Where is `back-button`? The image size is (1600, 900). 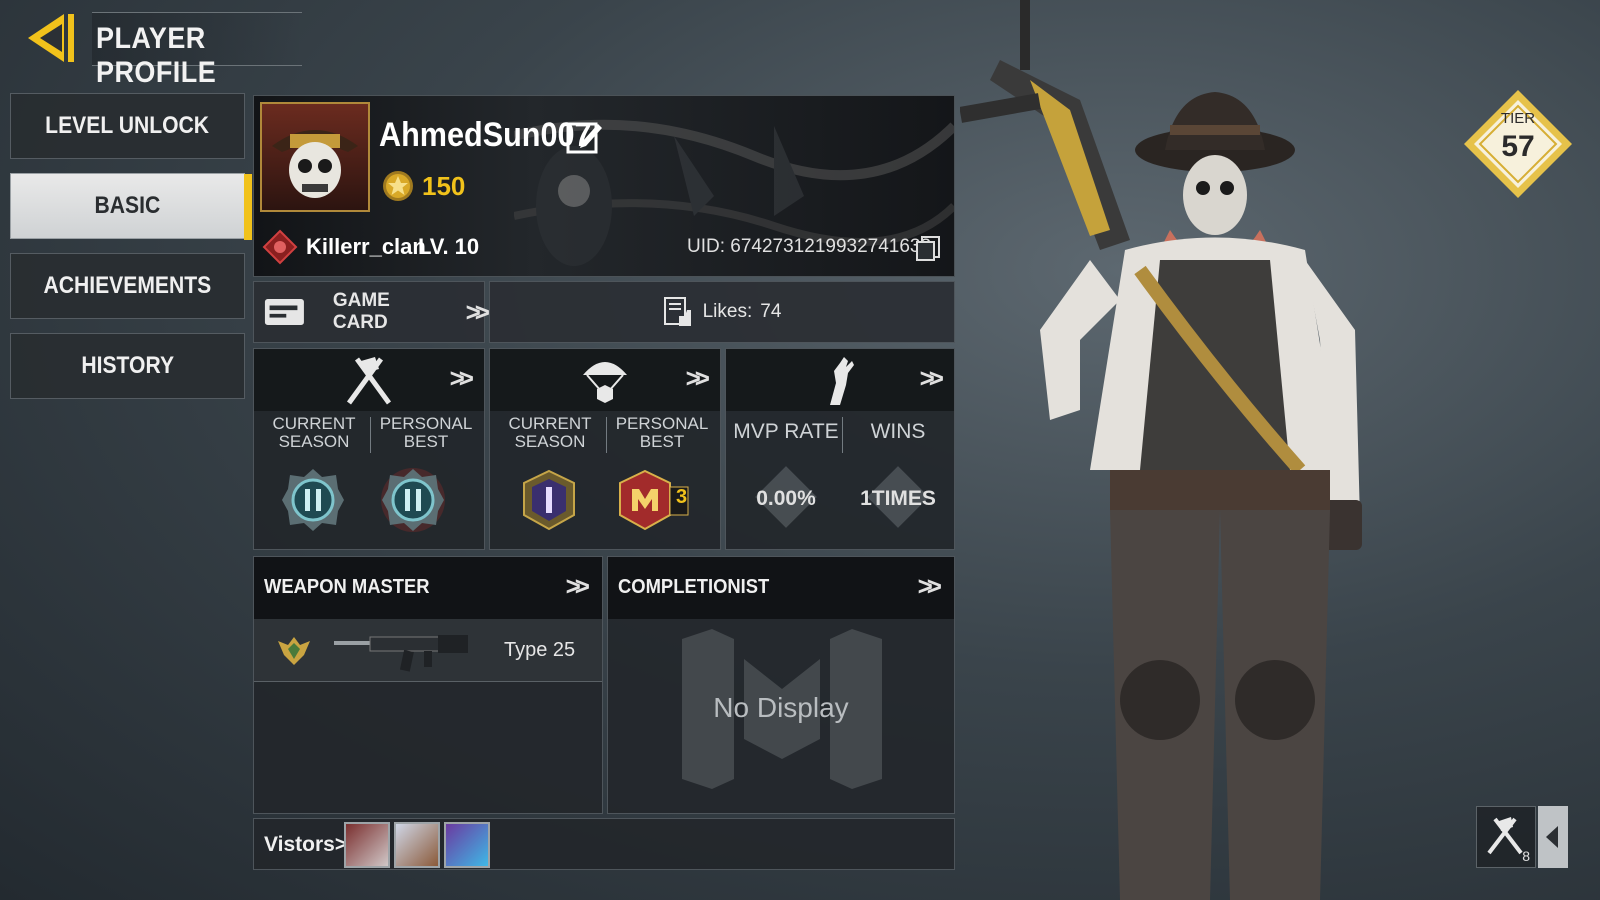 back-button is located at coordinates (52, 38).